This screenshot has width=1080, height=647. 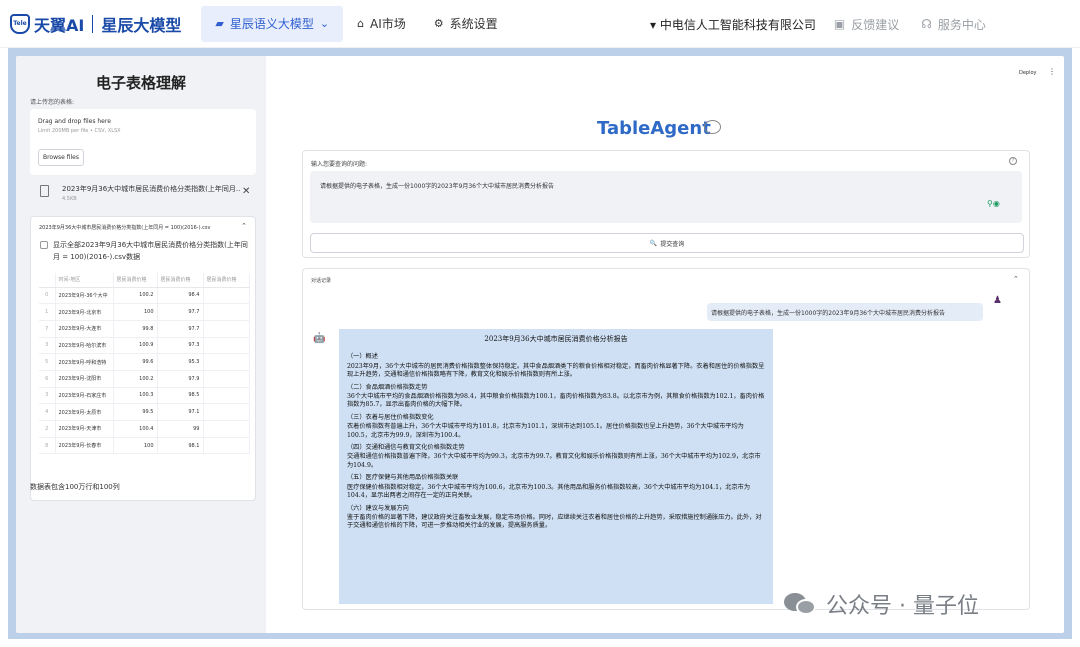 I want to click on table-cell: 97.9, so click(x=180, y=379).